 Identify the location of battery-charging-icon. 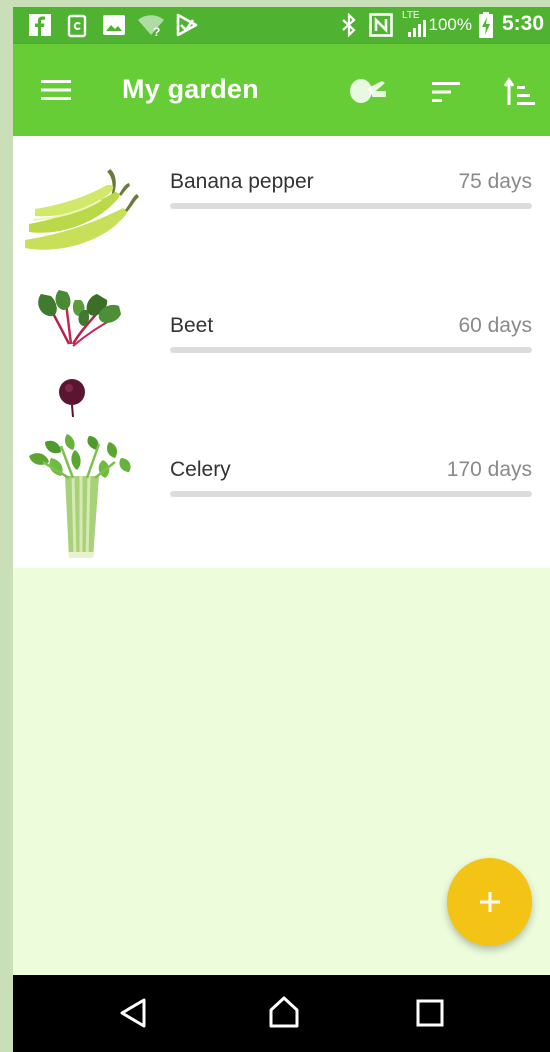
(486, 25).